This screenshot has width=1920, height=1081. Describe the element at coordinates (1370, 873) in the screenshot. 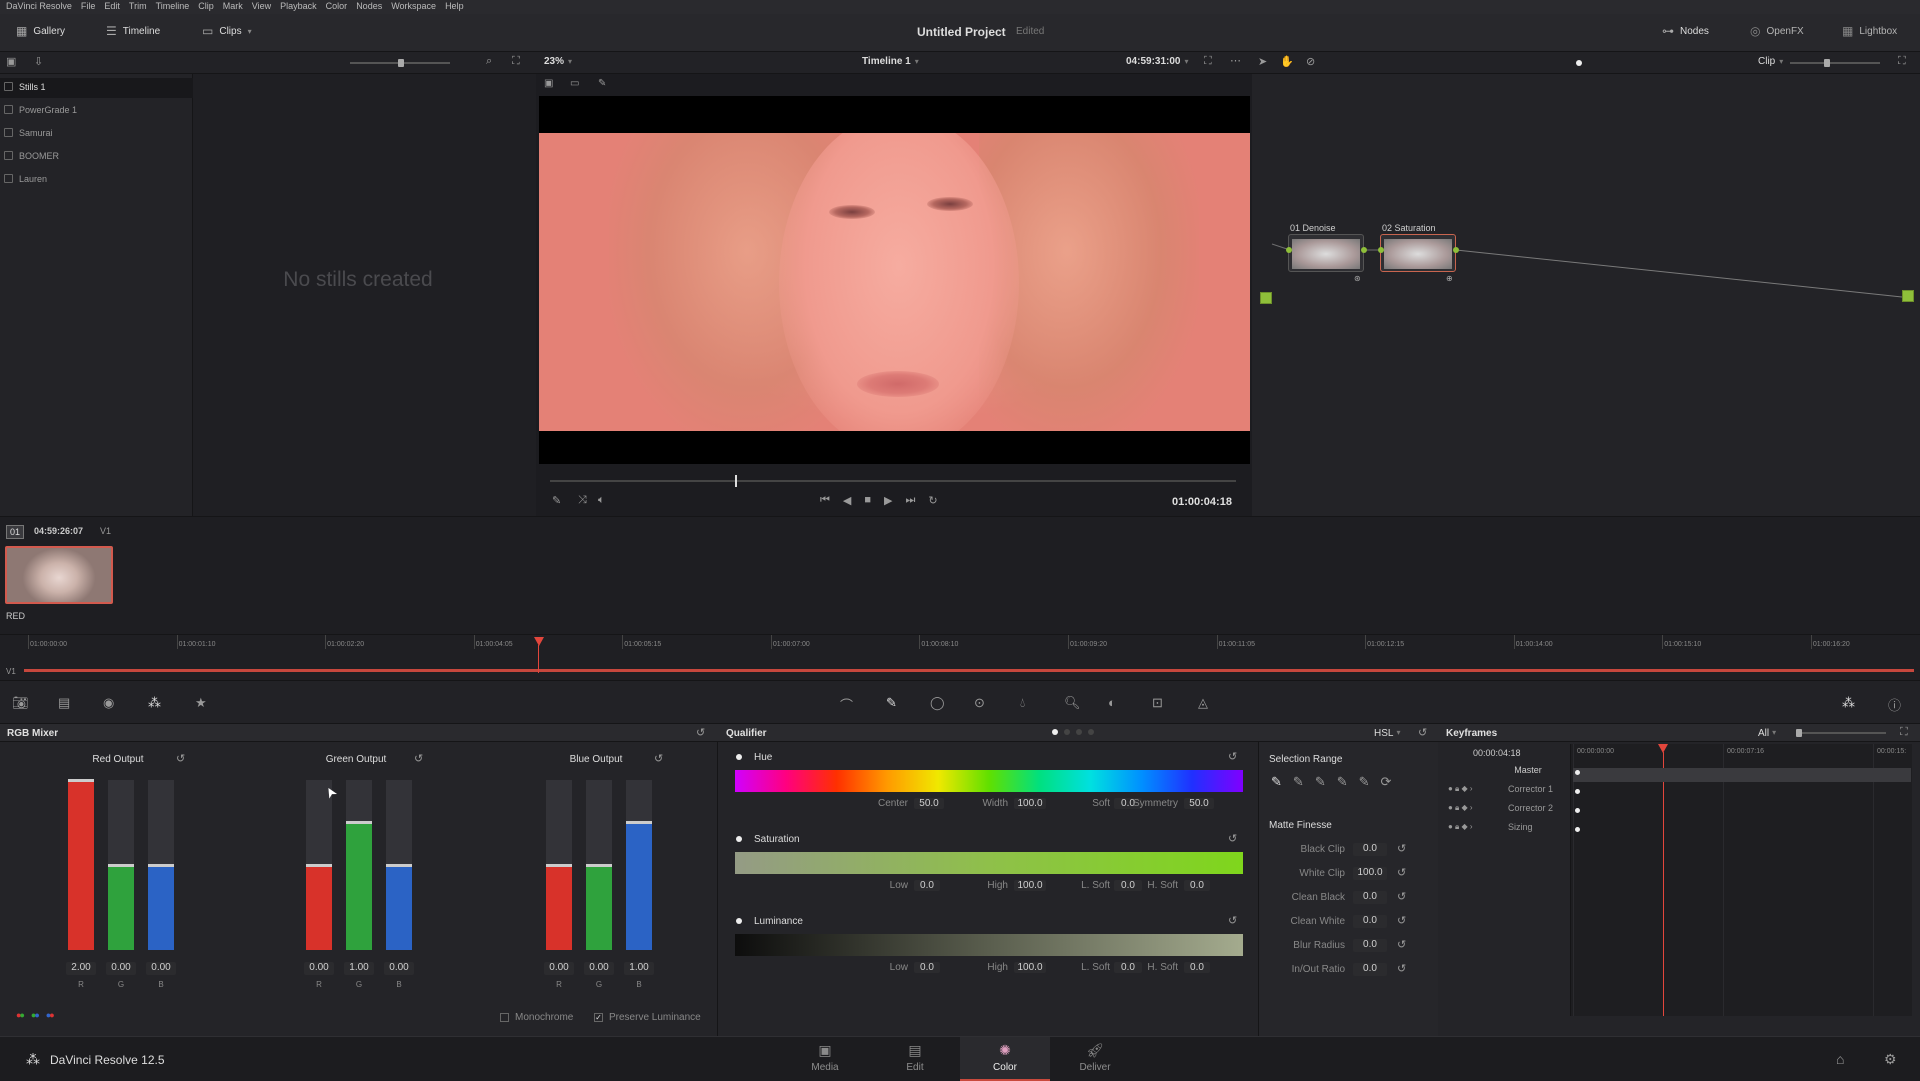

I see `matte-field: 100.0` at that location.